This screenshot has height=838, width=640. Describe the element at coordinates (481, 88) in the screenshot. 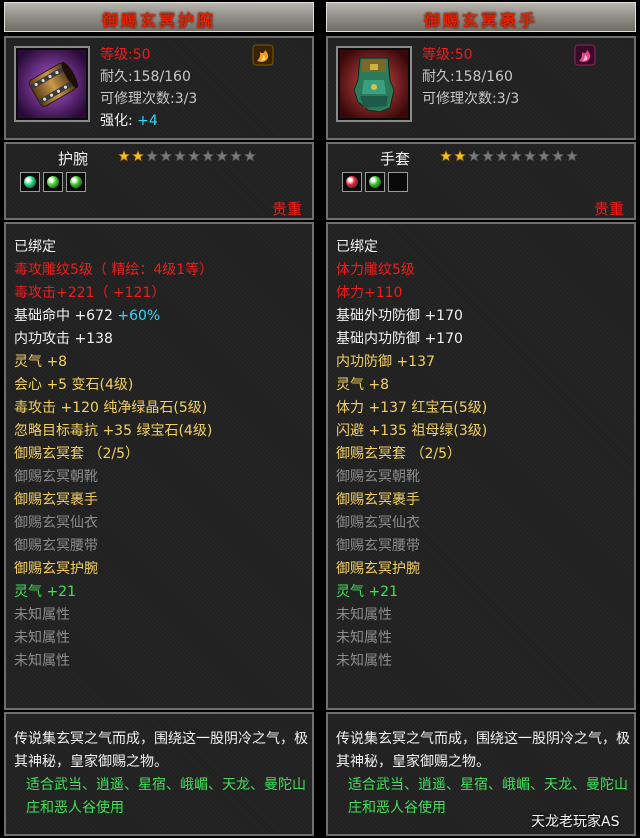

I see `item-header-box: 等级:50 耐久:158/160 可修理次数:3/3` at that location.